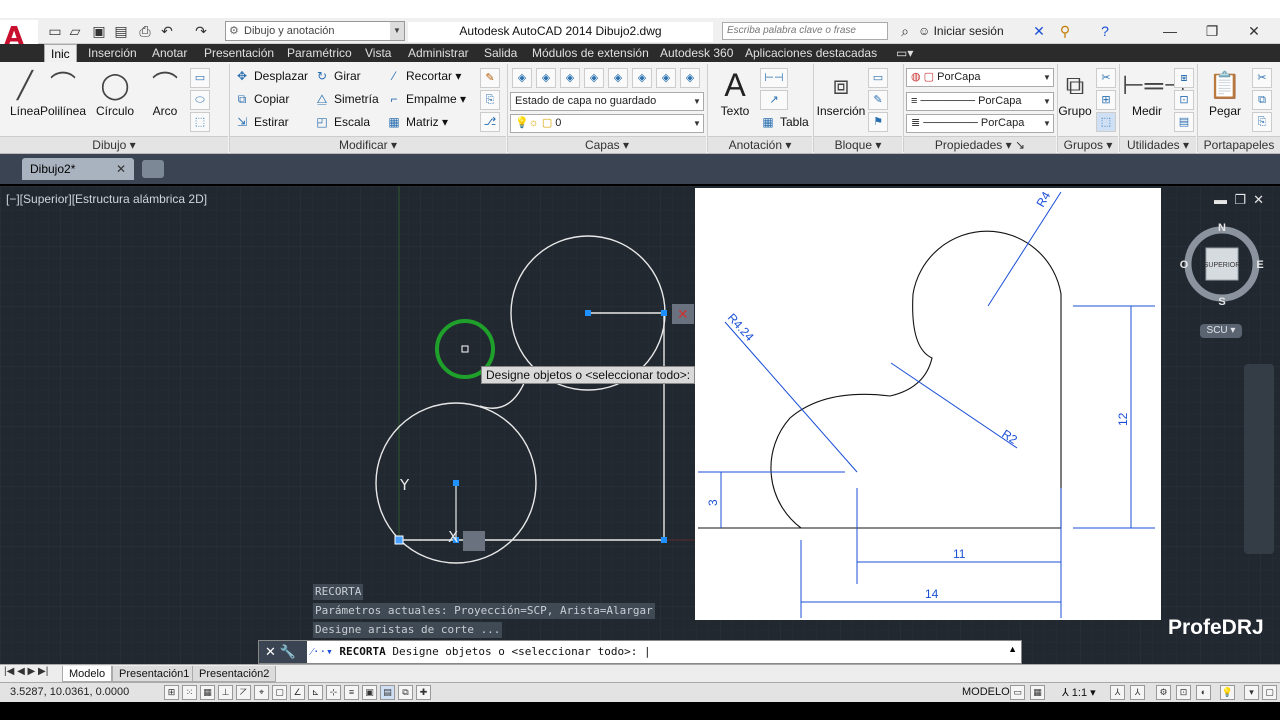 This screenshot has height=720, width=1280. I want to click on arco-button: ⌒ Arco, so click(165, 99).